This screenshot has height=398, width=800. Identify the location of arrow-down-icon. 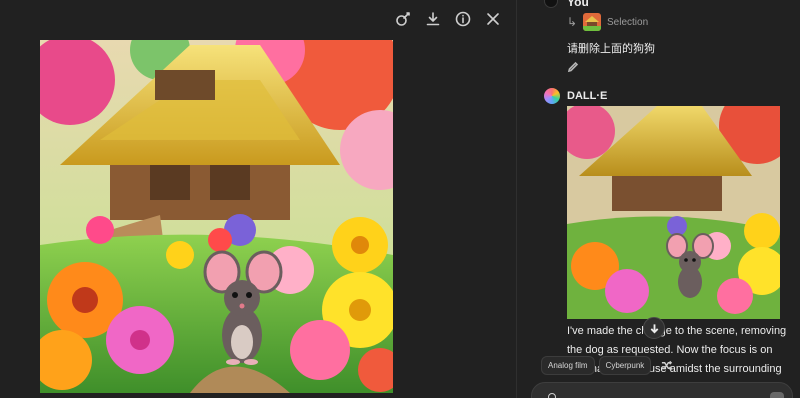
(654, 328).